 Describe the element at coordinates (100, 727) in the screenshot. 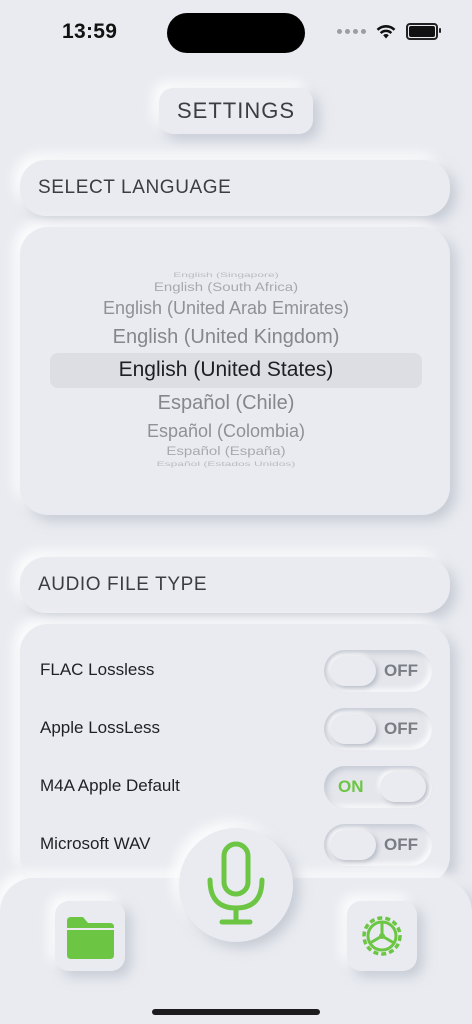

I see `option-label: Apple LossLess` at that location.